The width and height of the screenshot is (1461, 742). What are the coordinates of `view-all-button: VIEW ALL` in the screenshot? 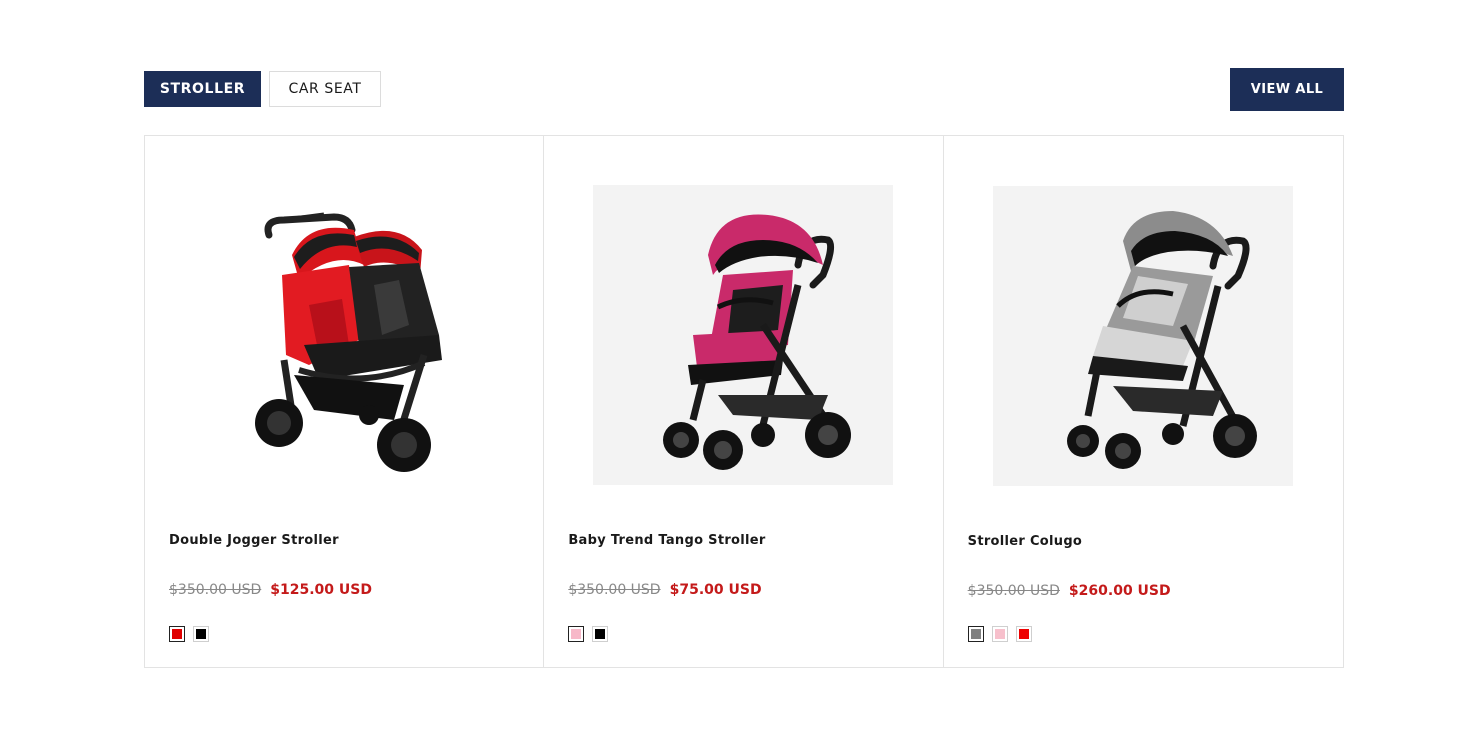 It's located at (1287, 89).